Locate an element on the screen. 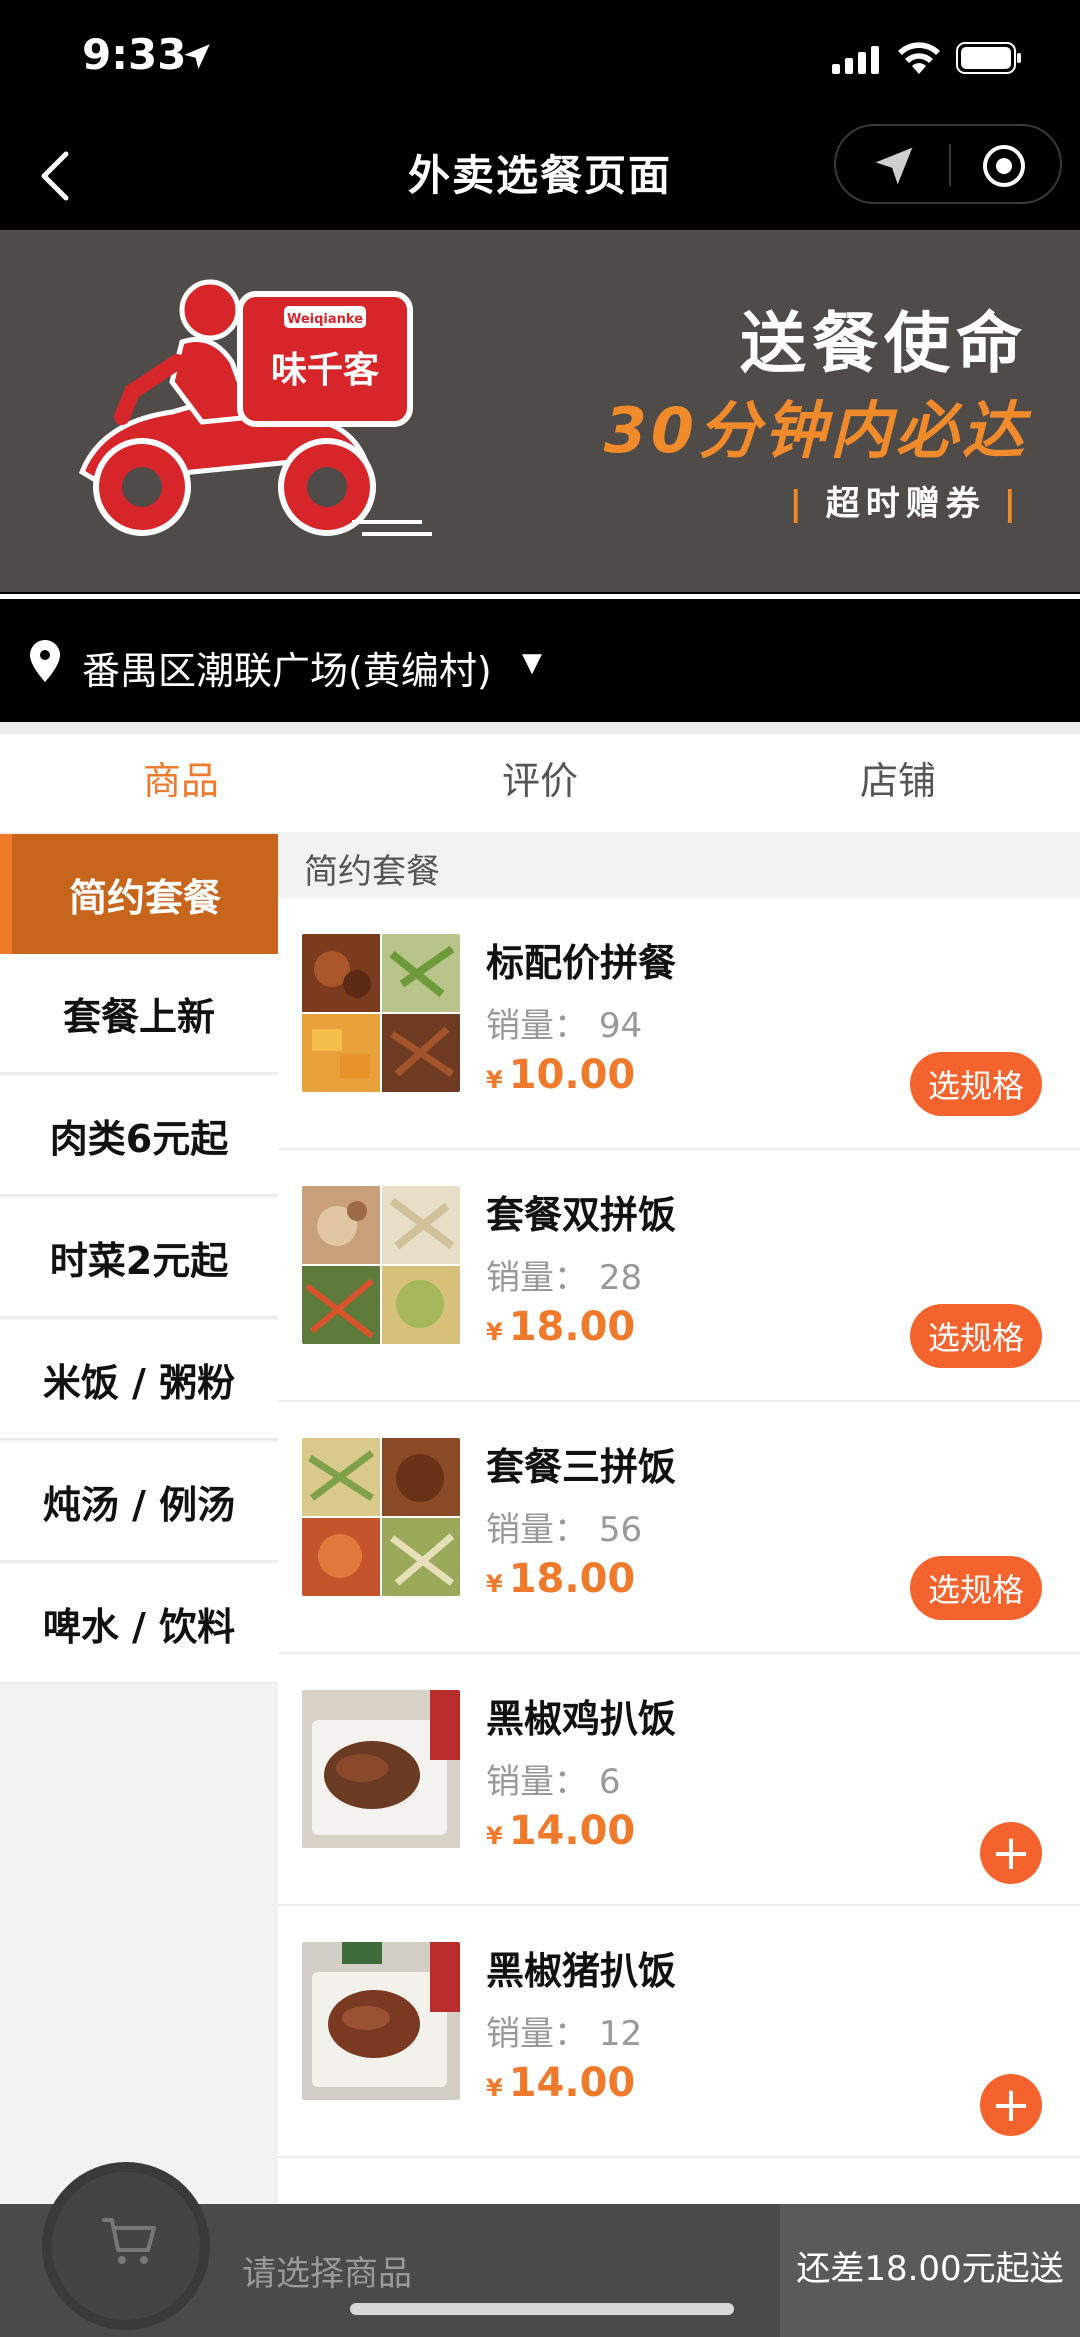  product-sales: 销量： 94 is located at coordinates (564, 1022).